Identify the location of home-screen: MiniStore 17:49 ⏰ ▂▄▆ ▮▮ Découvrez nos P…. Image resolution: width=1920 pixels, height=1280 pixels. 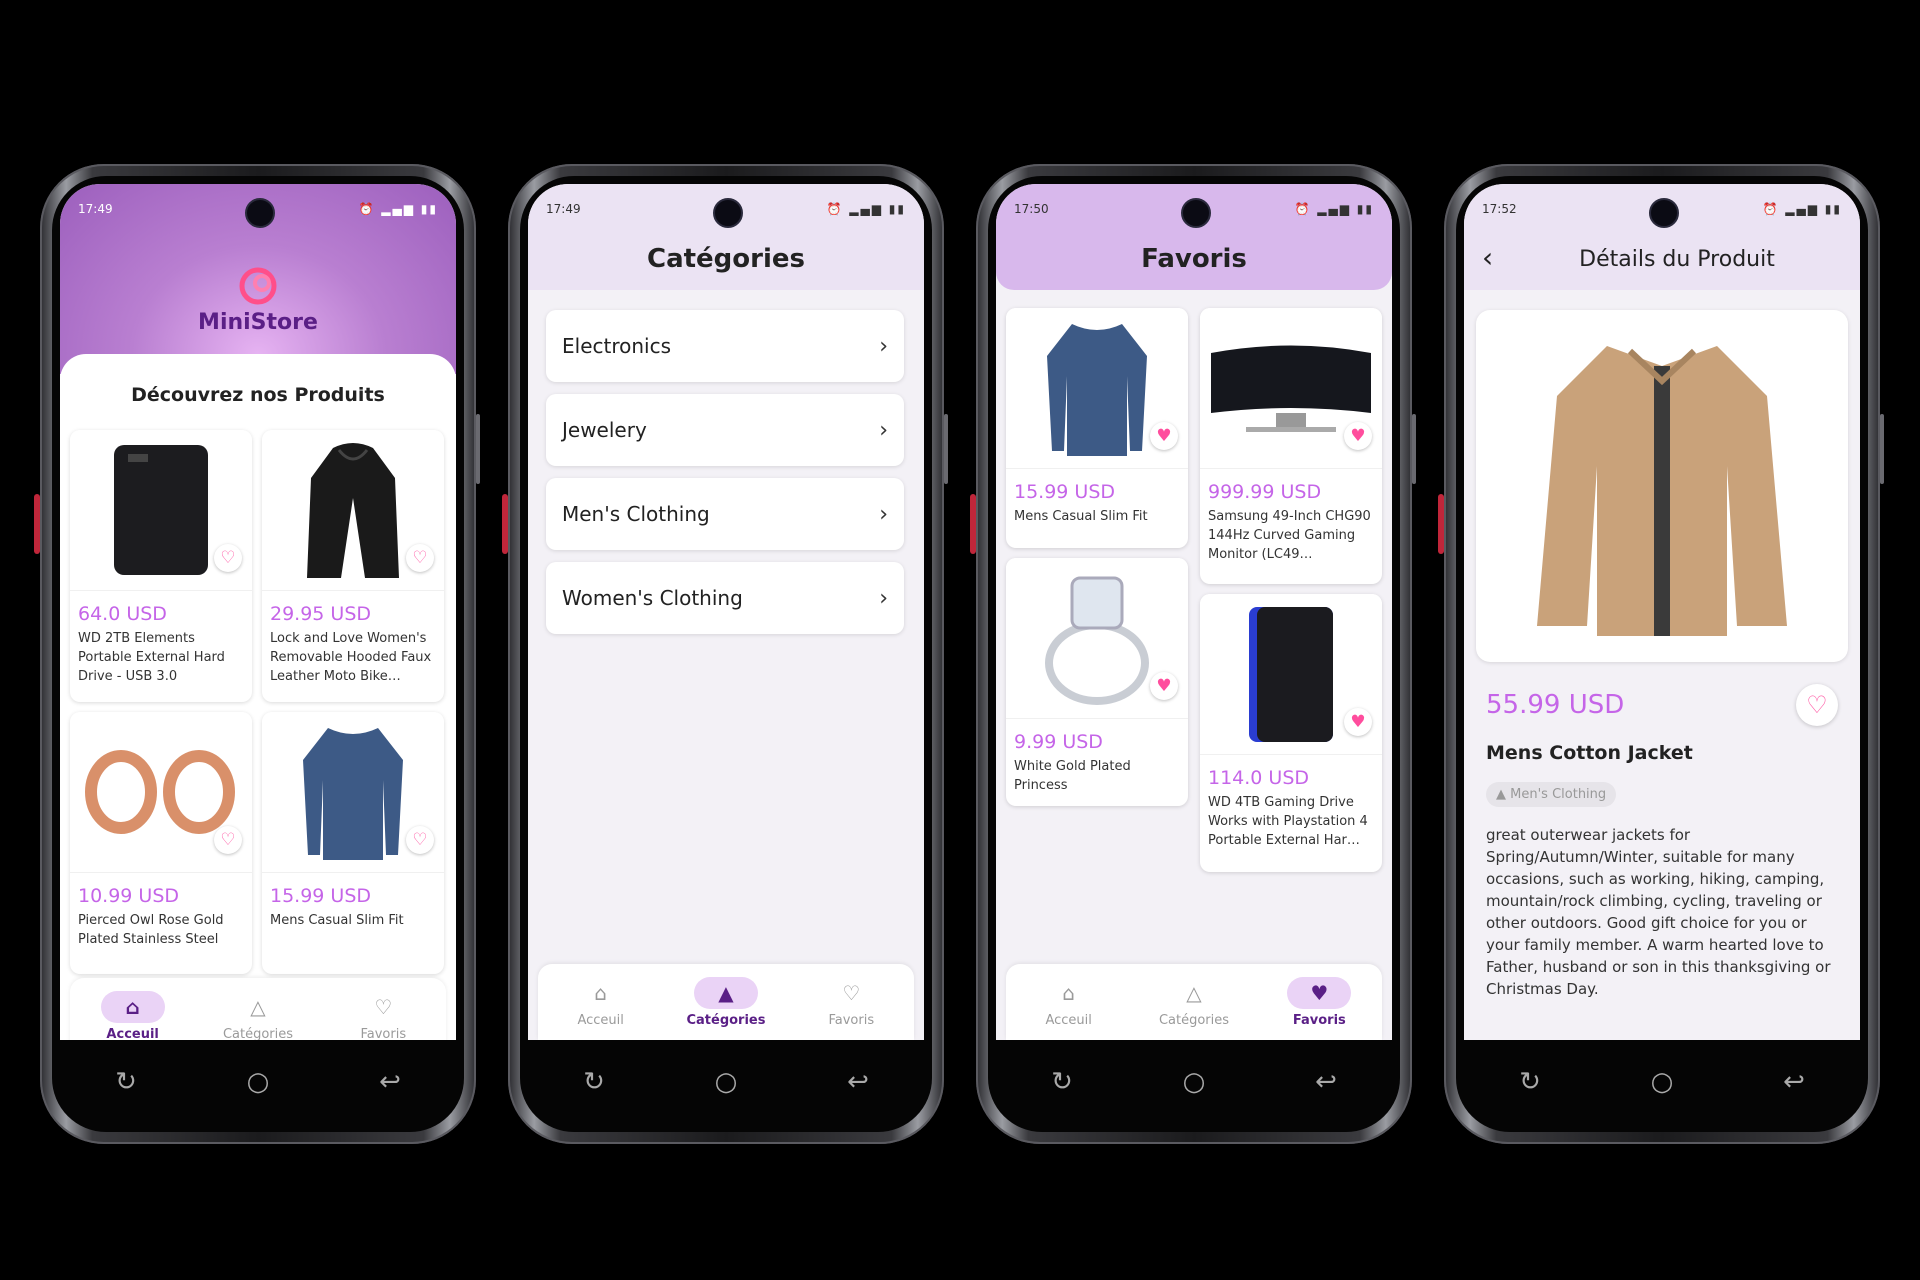
(258, 612).